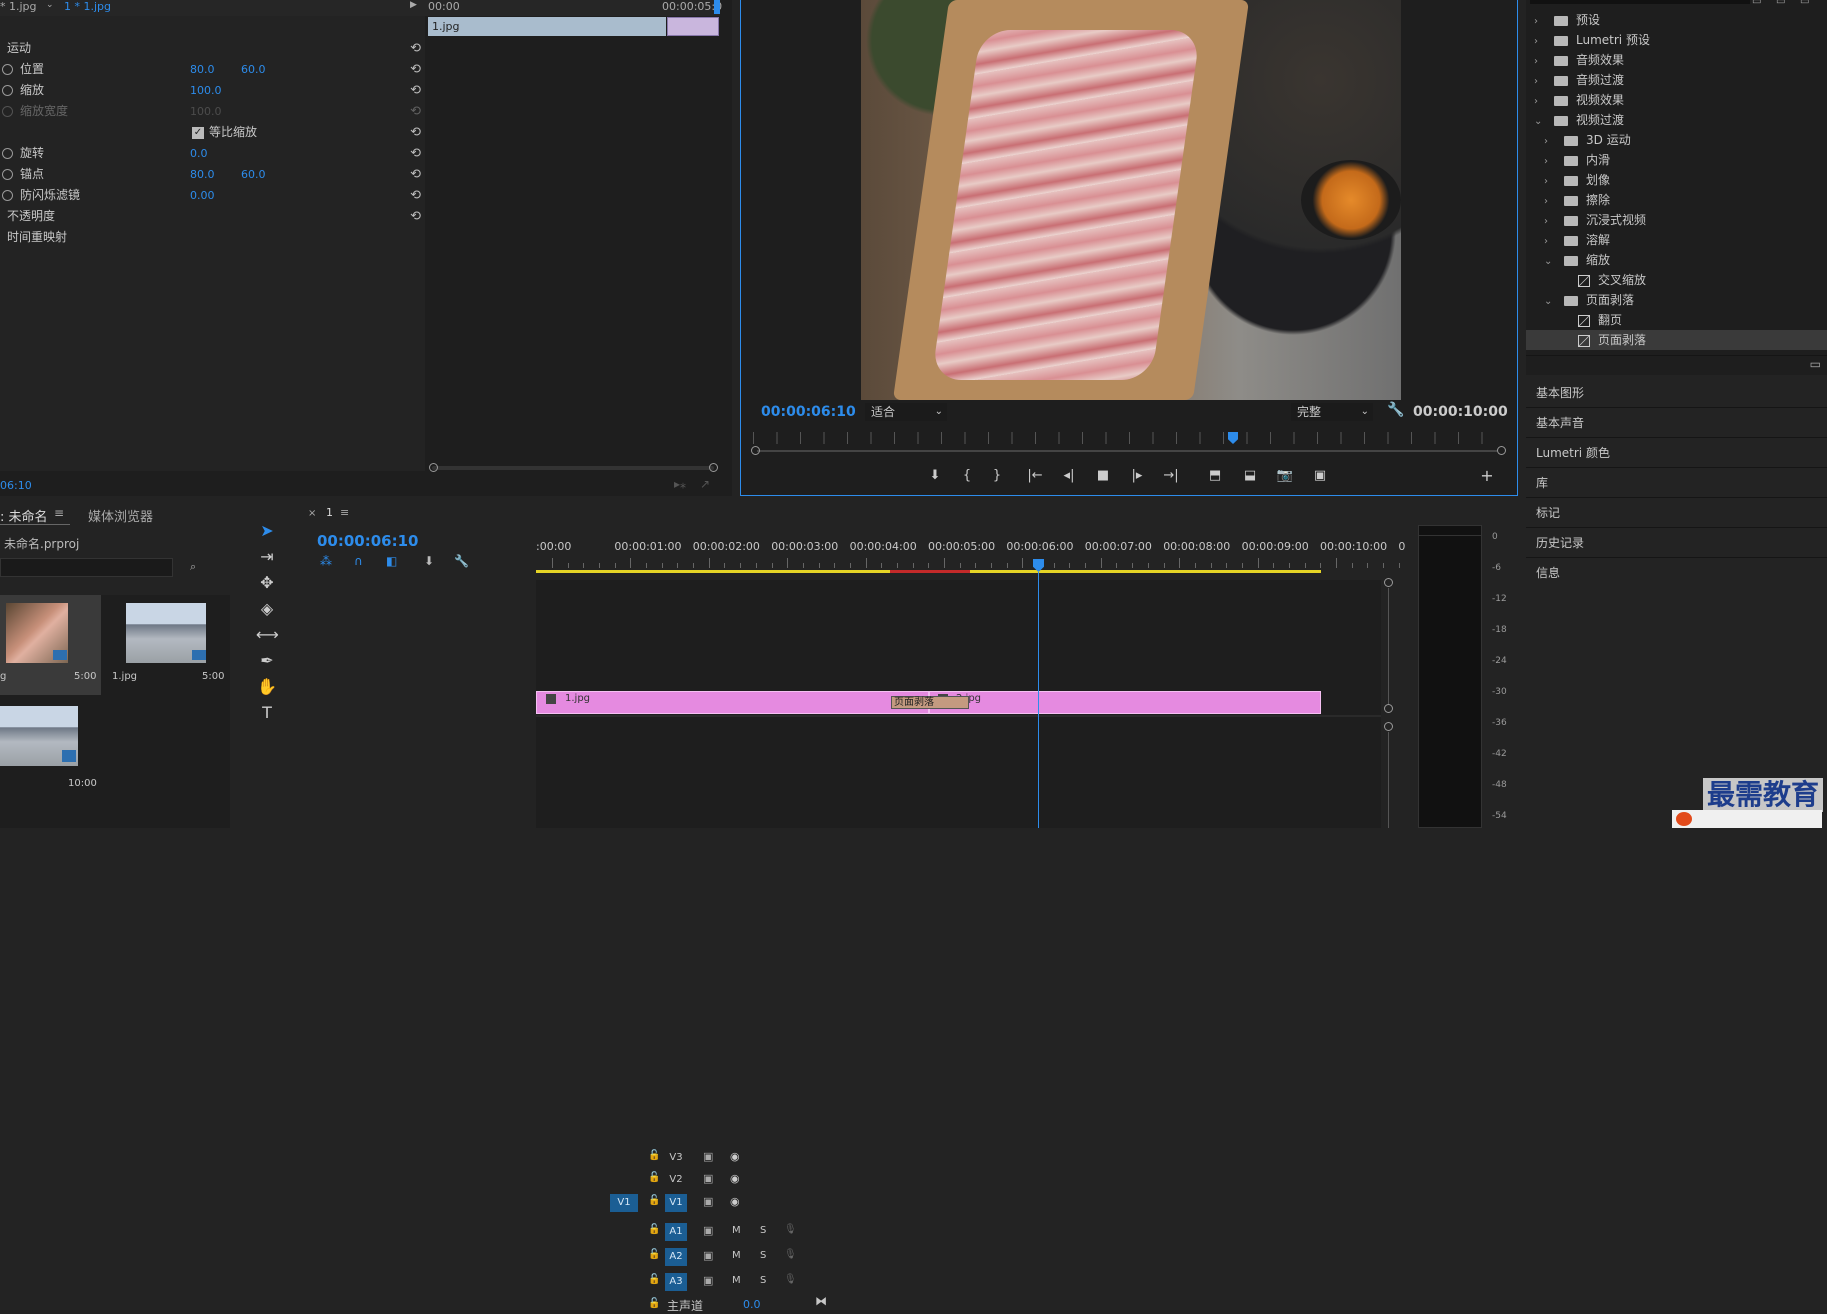 Image resolution: width=1827 pixels, height=1314 pixels. What do you see at coordinates (1388, 780) in the screenshot?
I see `vscroll-audio-track` at bounding box center [1388, 780].